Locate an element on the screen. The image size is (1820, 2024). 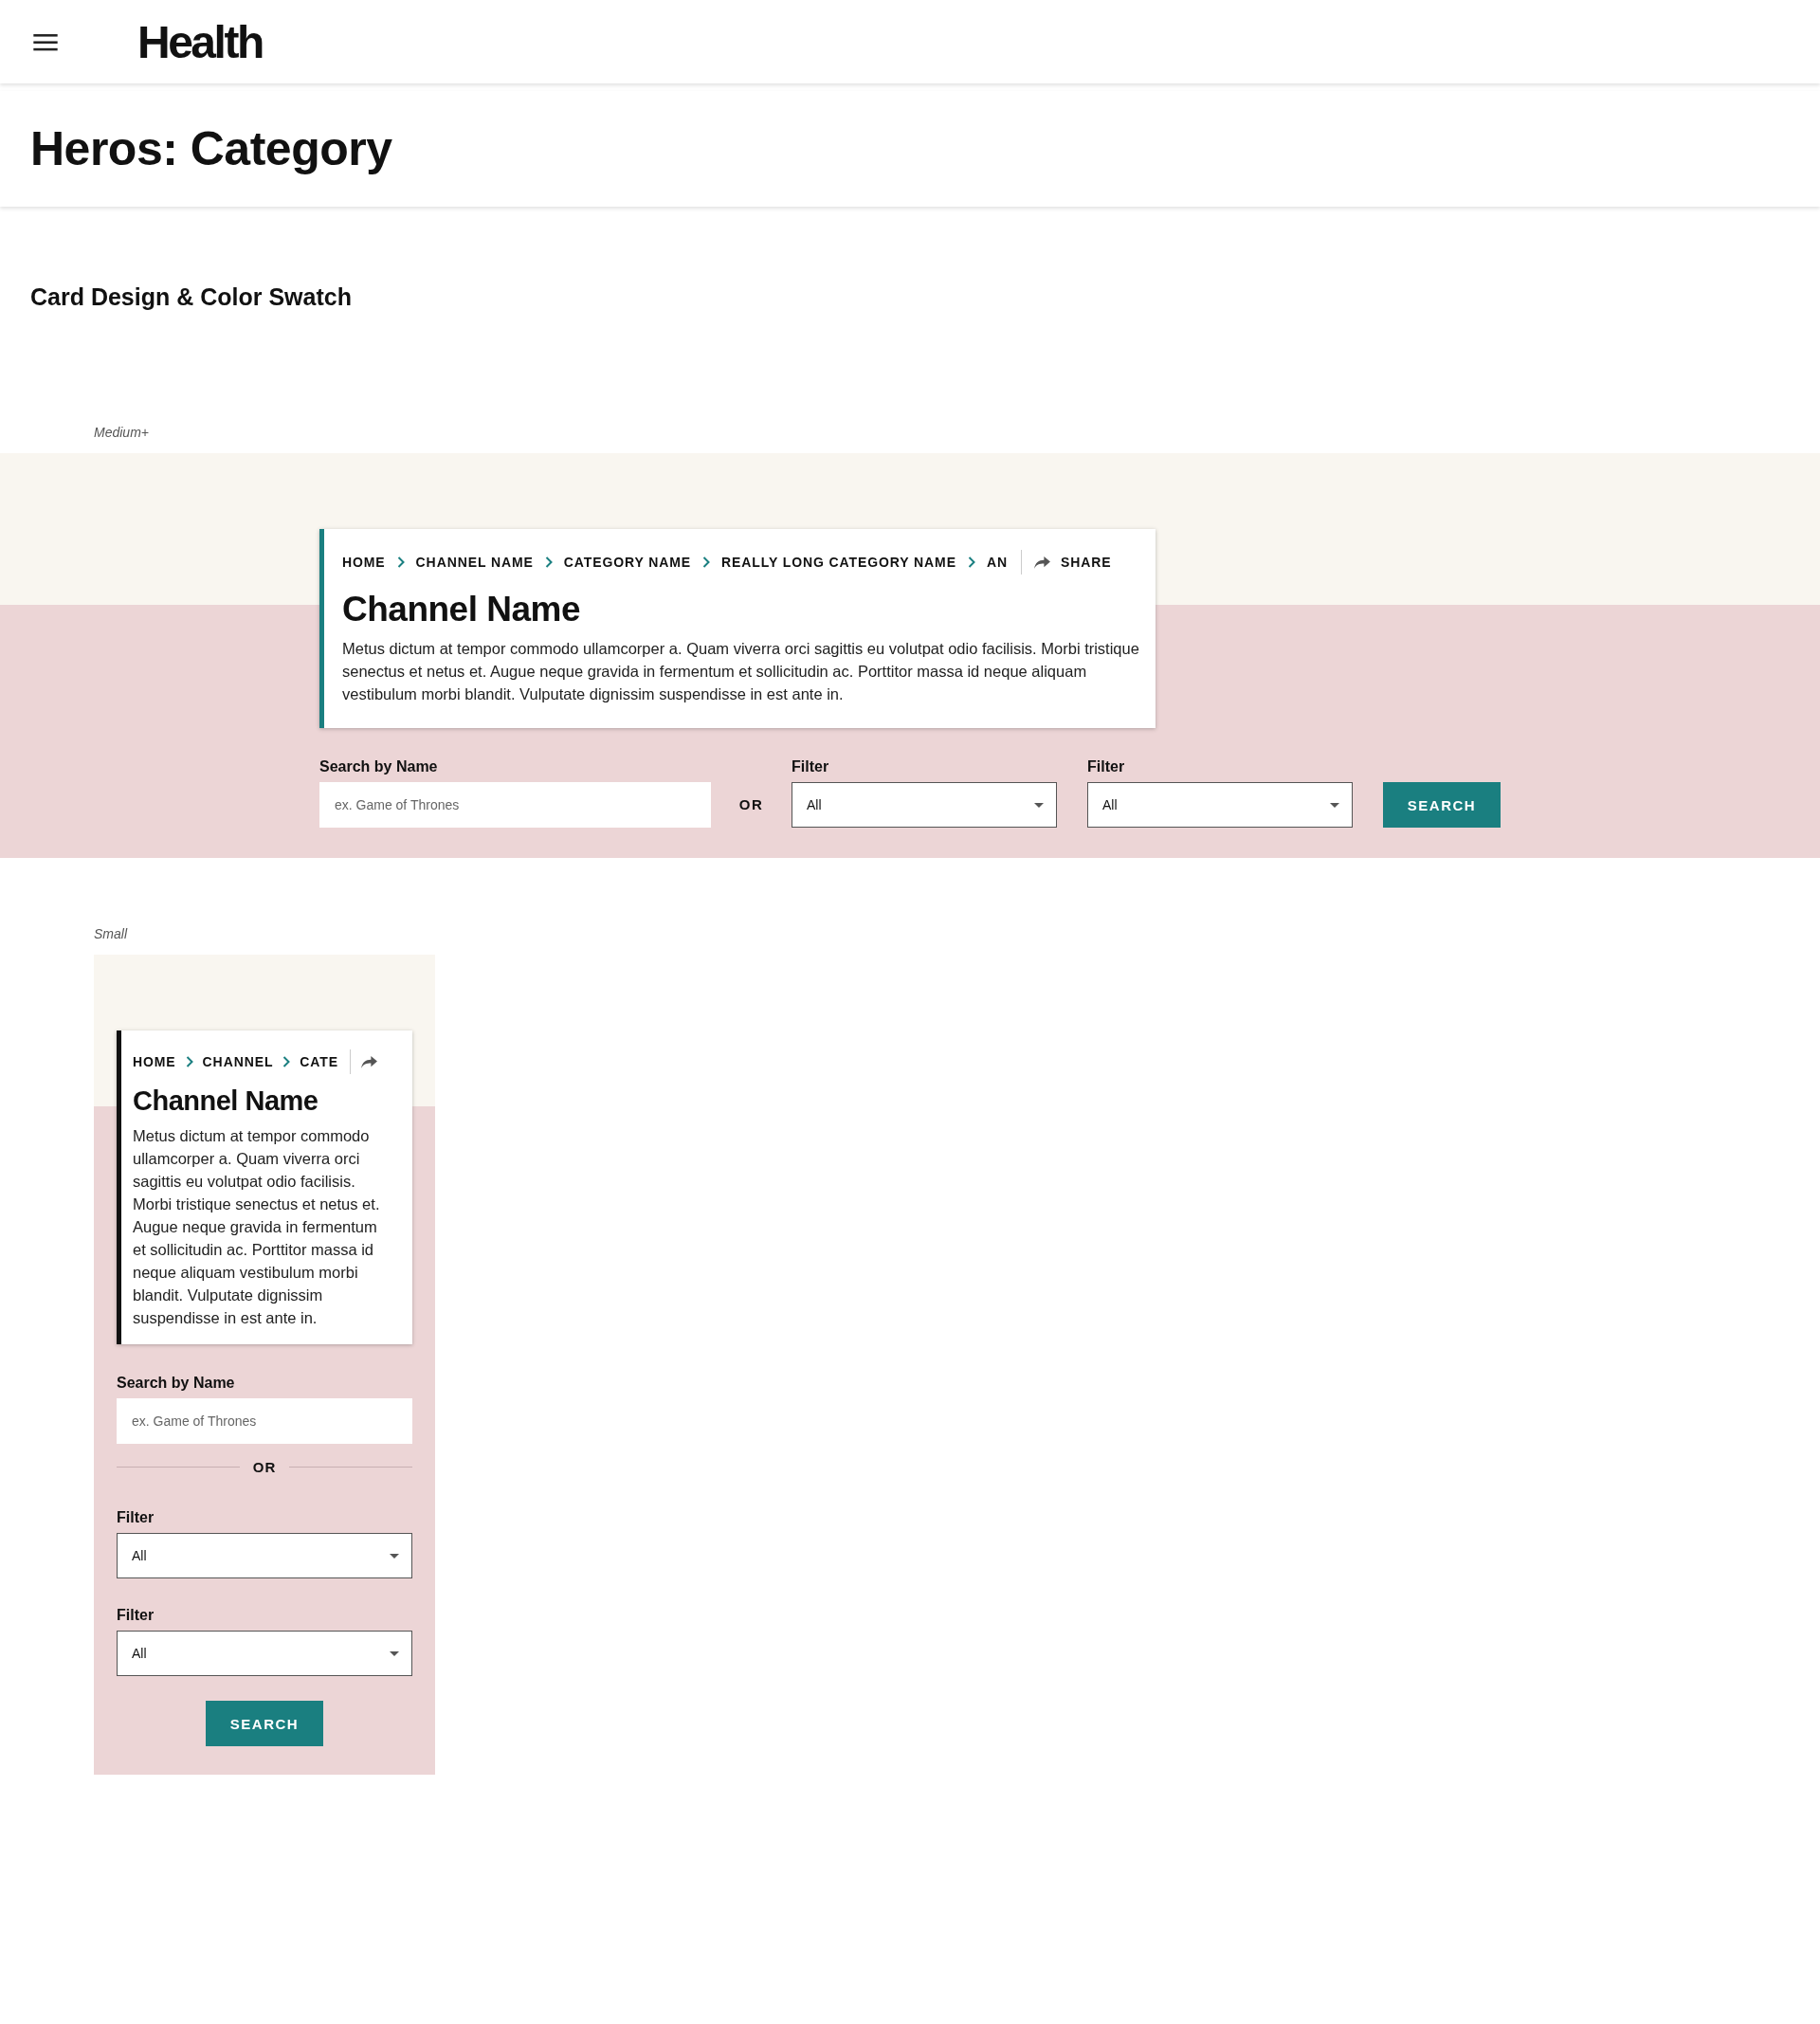
page-title: Heros: Category is located at coordinates (211, 148).